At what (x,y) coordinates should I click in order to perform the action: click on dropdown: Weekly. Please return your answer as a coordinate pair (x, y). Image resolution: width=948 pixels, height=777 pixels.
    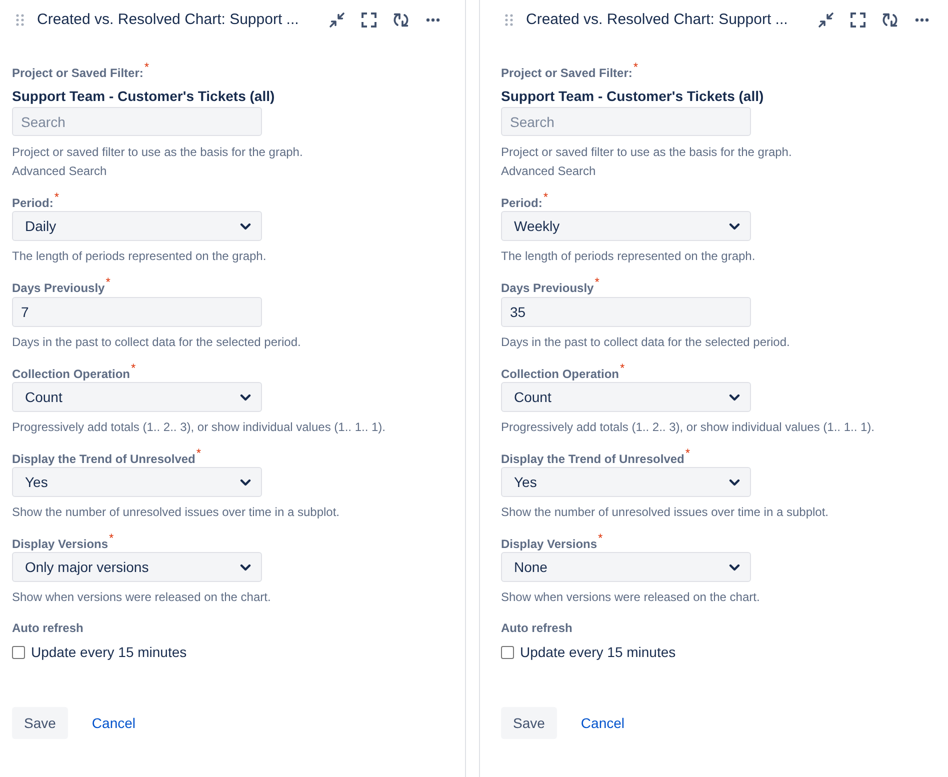
    Looking at the image, I should click on (626, 226).